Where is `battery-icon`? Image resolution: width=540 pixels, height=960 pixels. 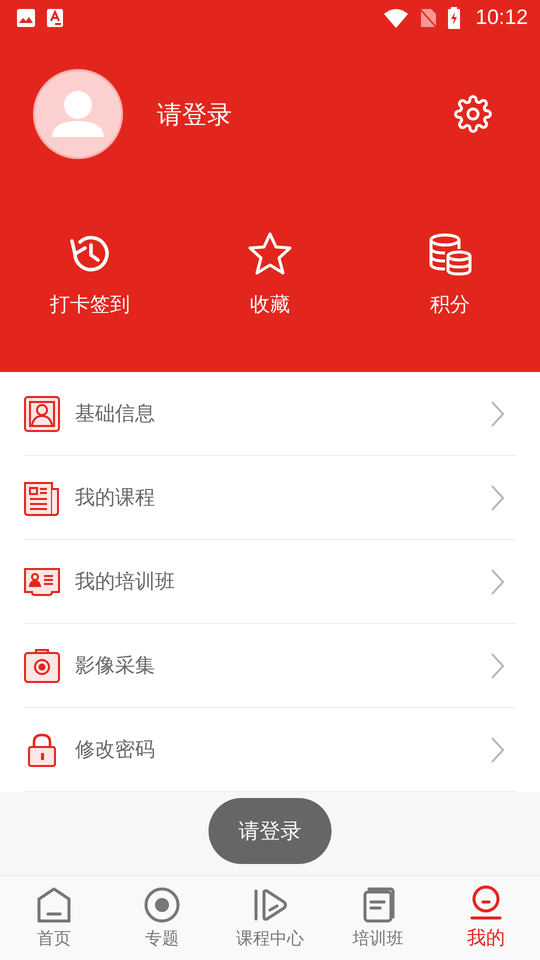 battery-icon is located at coordinates (454, 18).